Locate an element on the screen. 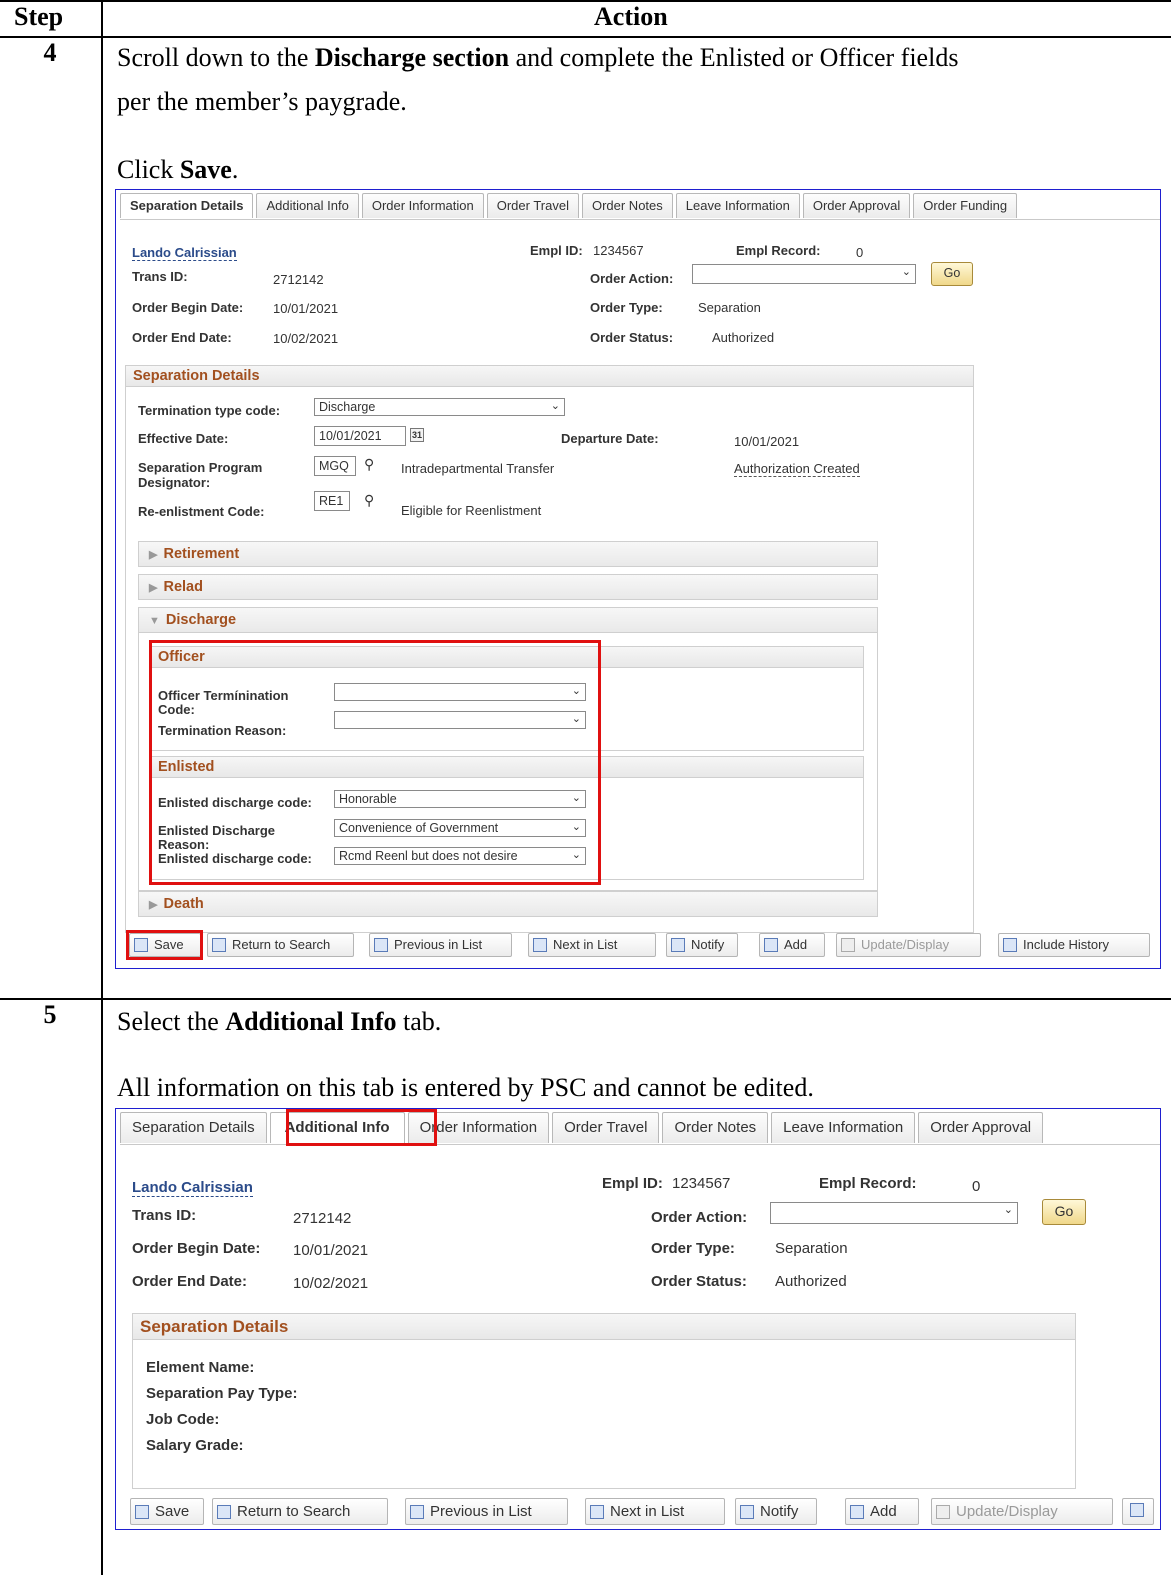 The image size is (1171, 1575). table-row-border is located at coordinates (585, 999).